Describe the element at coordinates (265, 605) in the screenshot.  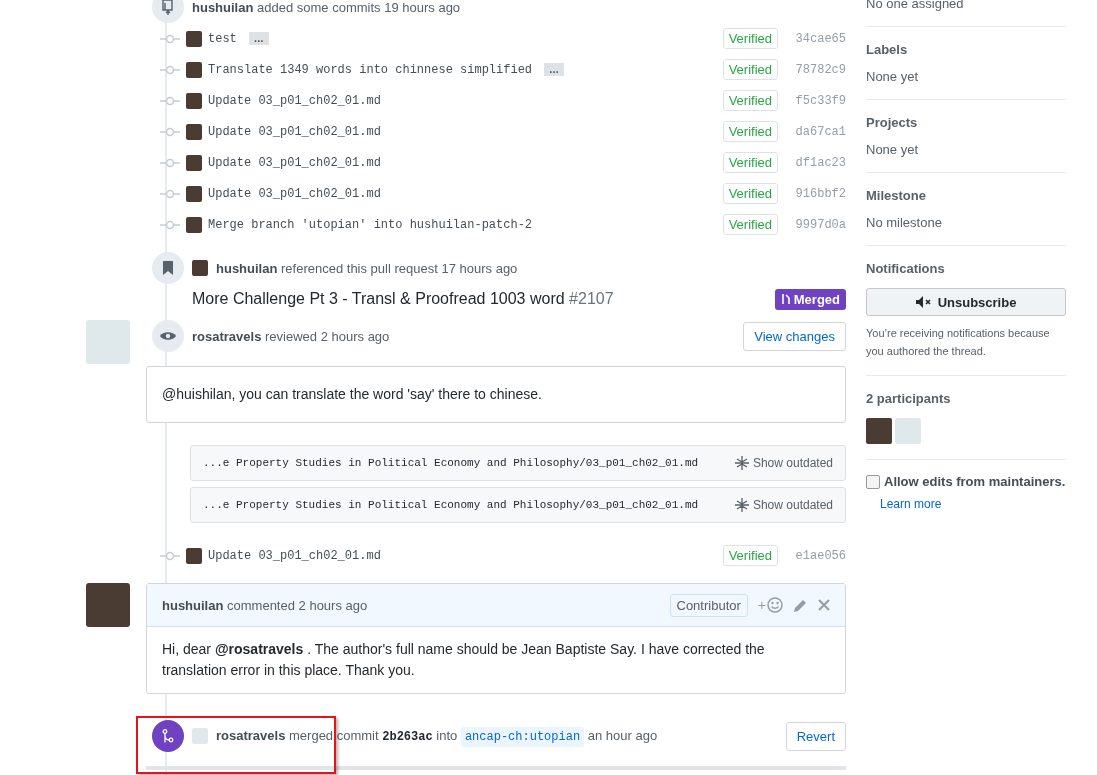
I see `event-text: hushuilan commented 2 hours ago` at that location.